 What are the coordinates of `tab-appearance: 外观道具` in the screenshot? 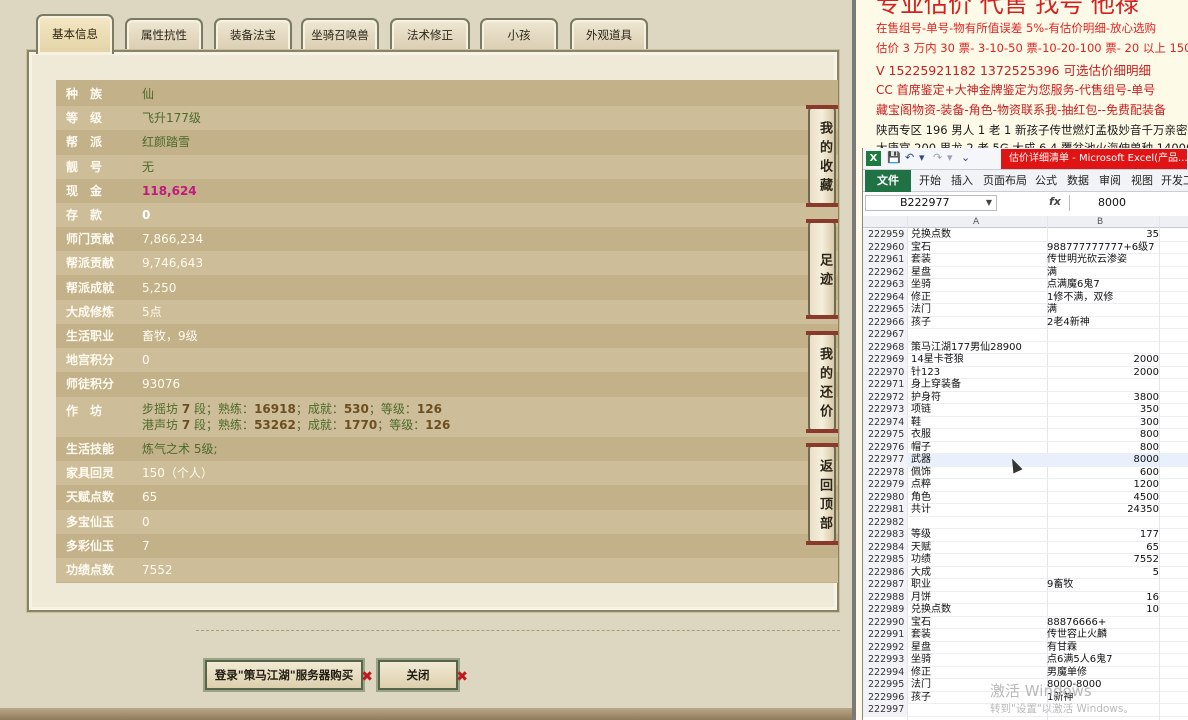 It's located at (609, 35).